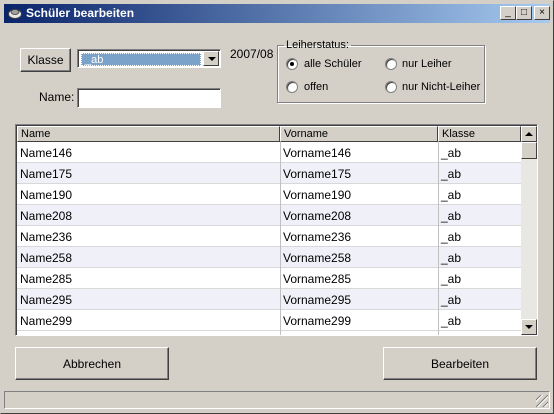 This screenshot has height=414, width=554. I want to click on name-input, so click(149, 98).